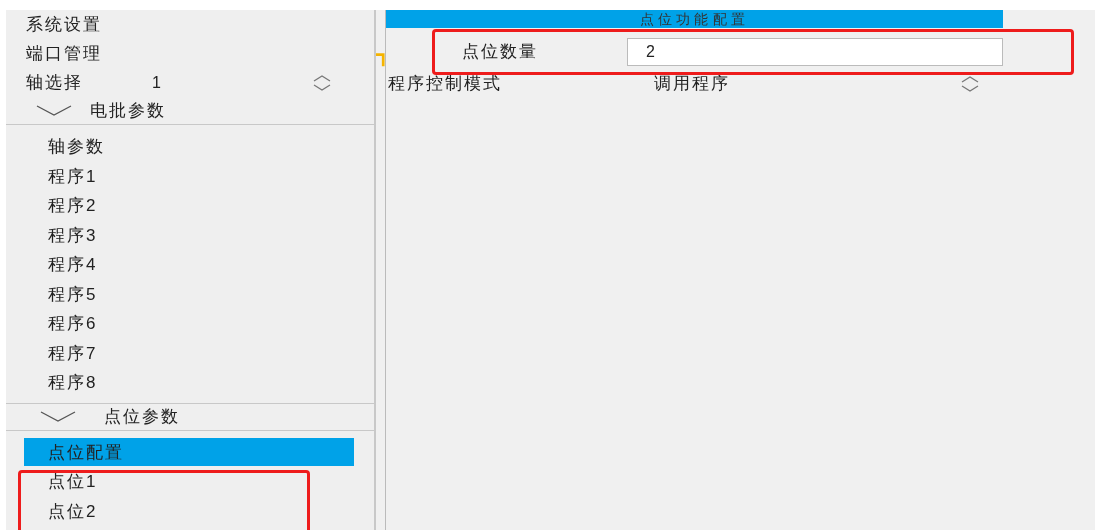 Image resolution: width=1095 pixels, height=530 pixels. Describe the element at coordinates (190, 111) in the screenshot. I see `group-header: 电批参数` at that location.